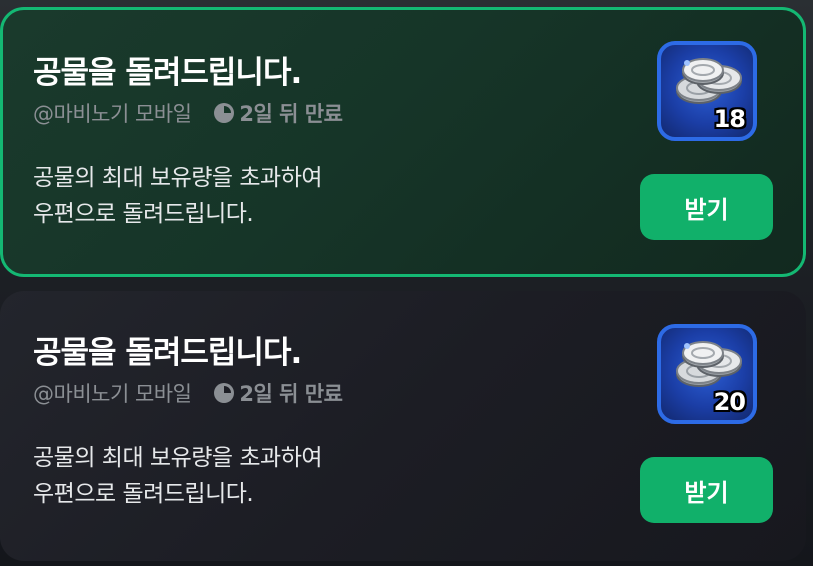  Describe the element at coordinates (729, 402) in the screenshot. I see `reward-count: 20` at that location.